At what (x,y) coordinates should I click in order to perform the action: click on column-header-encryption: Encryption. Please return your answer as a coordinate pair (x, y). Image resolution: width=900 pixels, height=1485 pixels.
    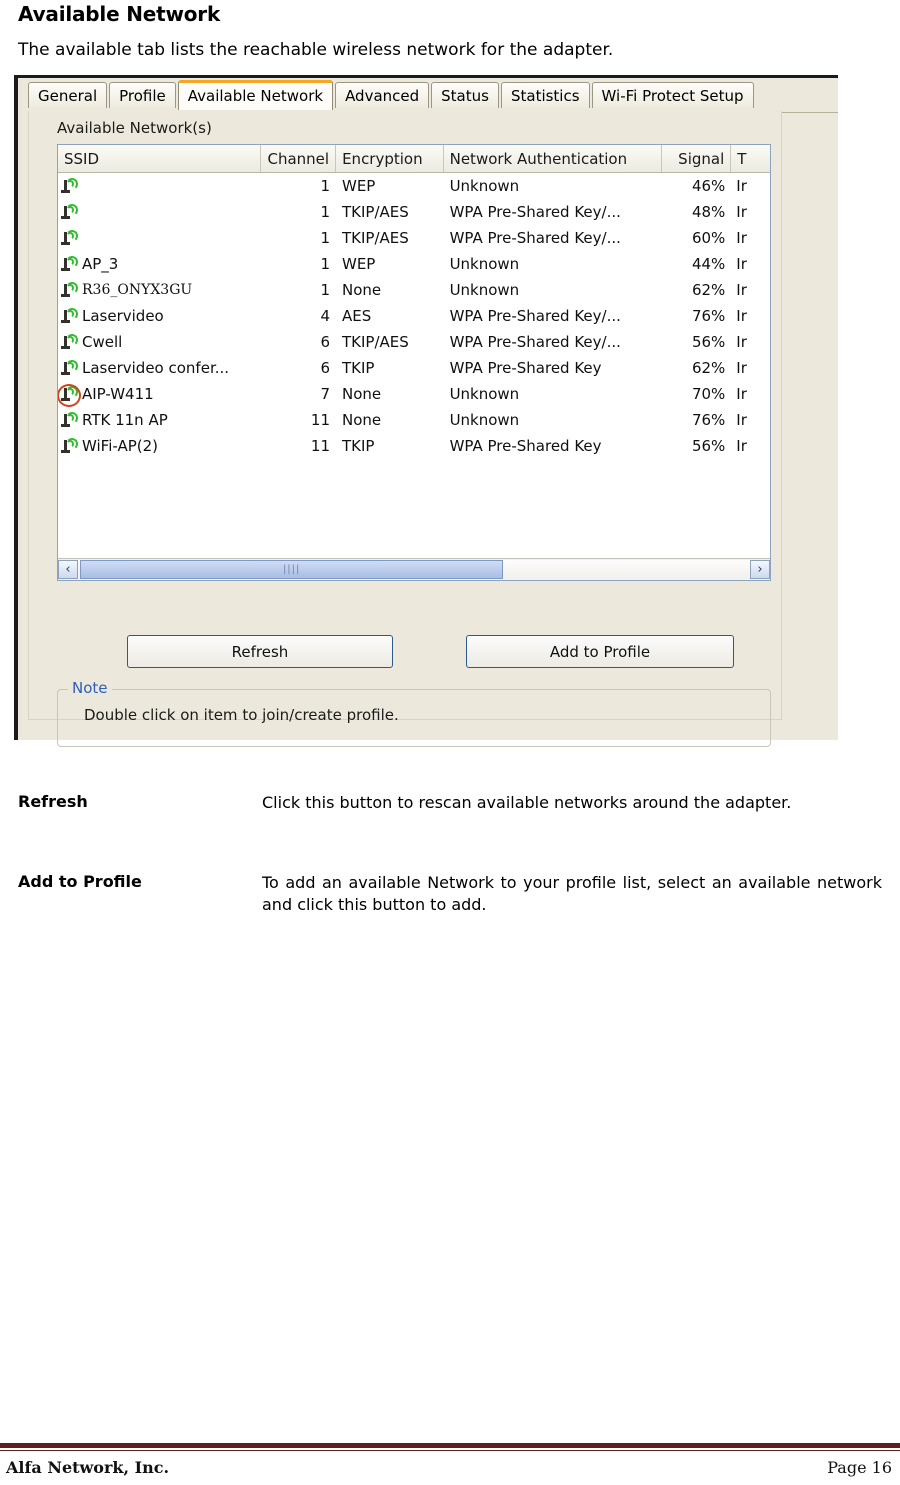
    Looking at the image, I should click on (390, 158).